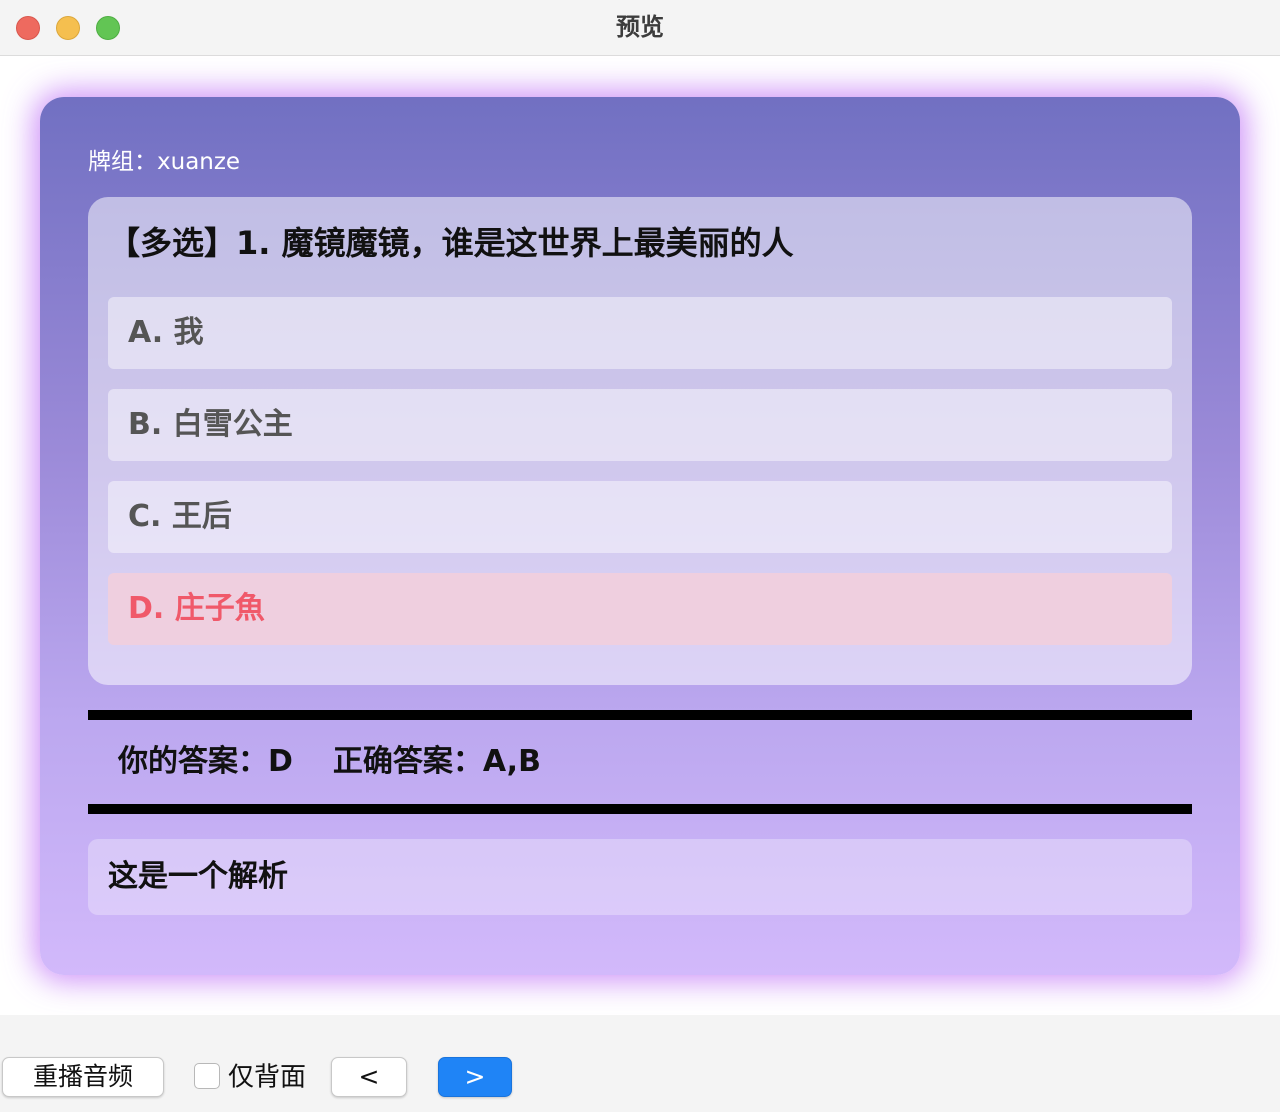 This screenshot has height=1112, width=1280. I want to click on replay-audio-button: 重播音频, so click(83, 1077).